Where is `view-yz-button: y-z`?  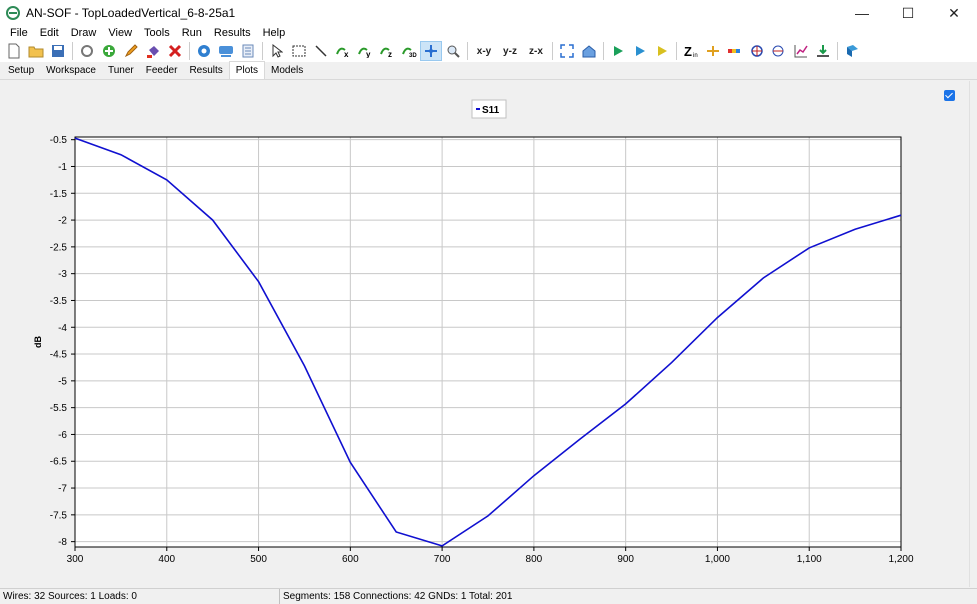 view-yz-button: y-z is located at coordinates (510, 51).